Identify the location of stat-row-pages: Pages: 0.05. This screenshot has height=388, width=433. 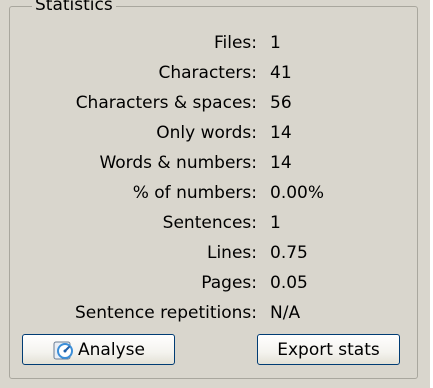
(213, 283).